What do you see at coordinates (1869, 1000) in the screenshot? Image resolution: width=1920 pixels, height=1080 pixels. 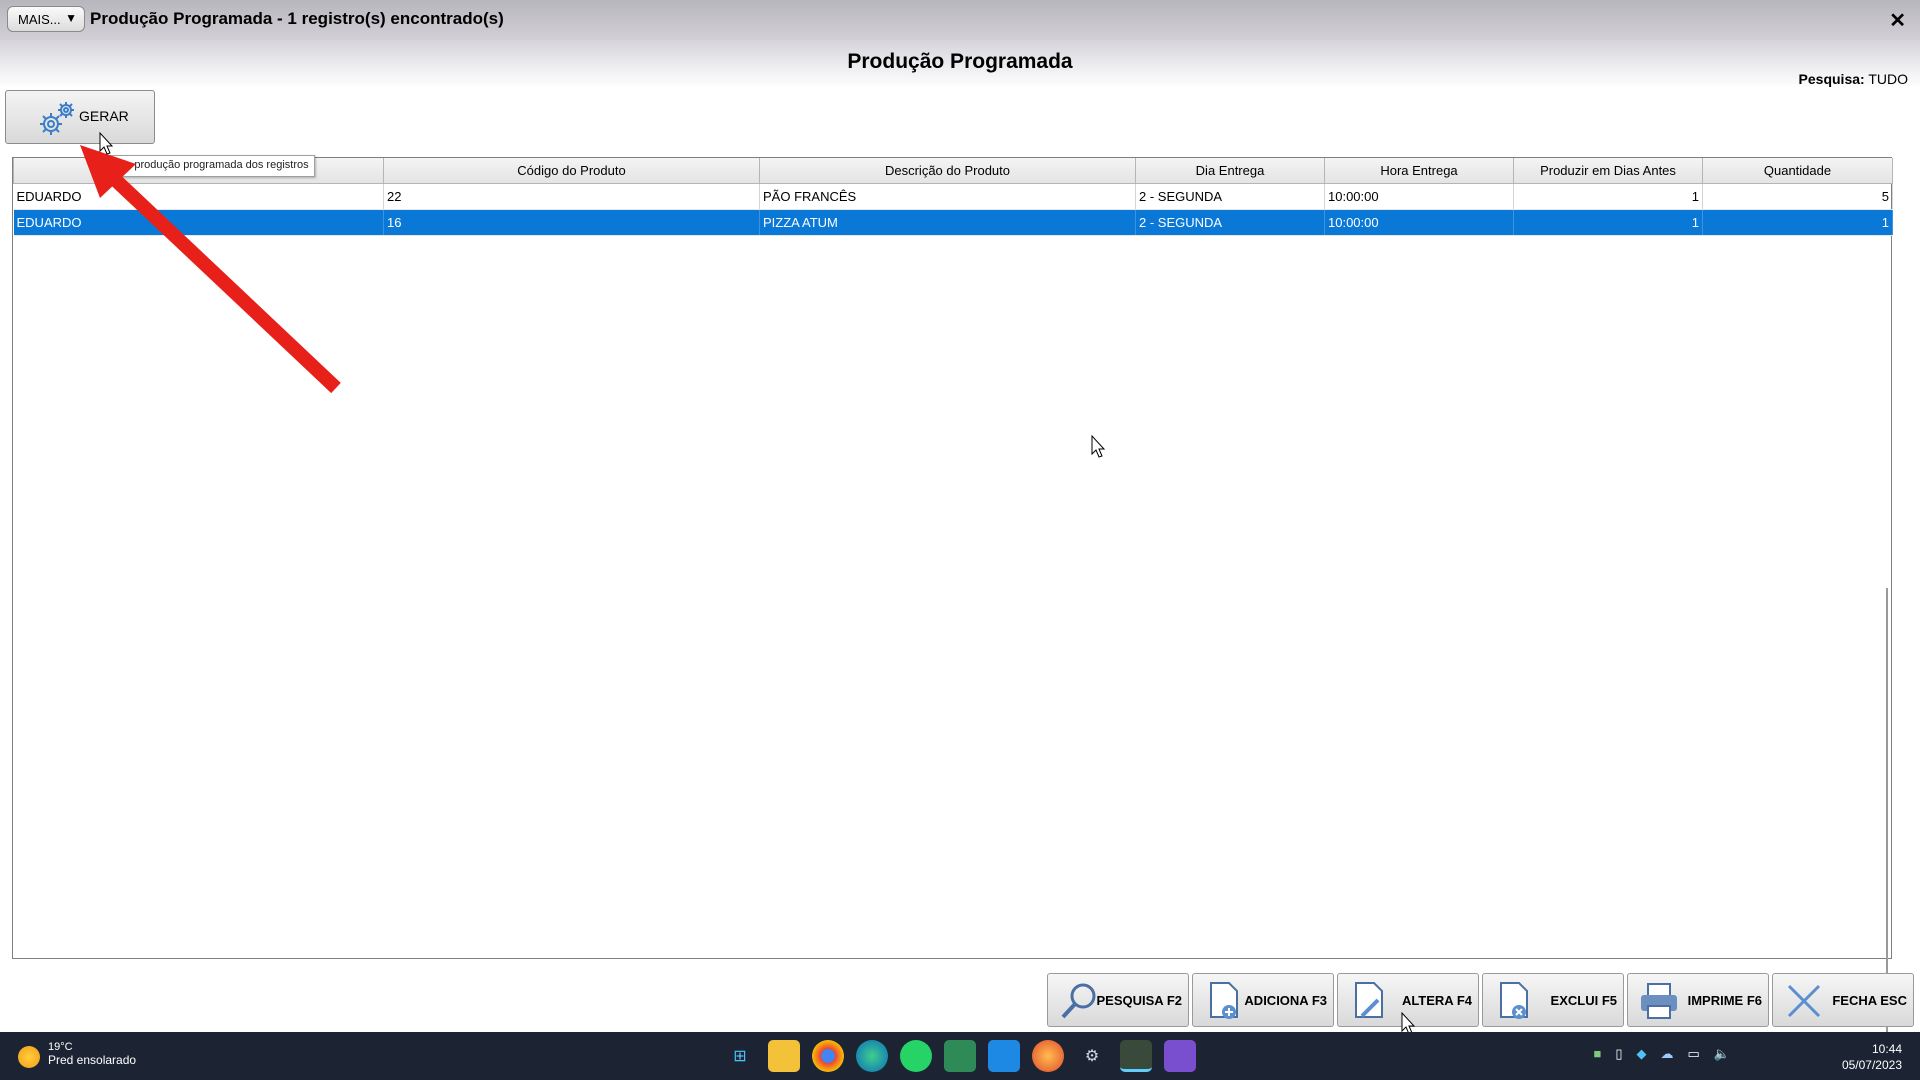 I see `fecha-label: FECHA ESC` at bounding box center [1869, 1000].